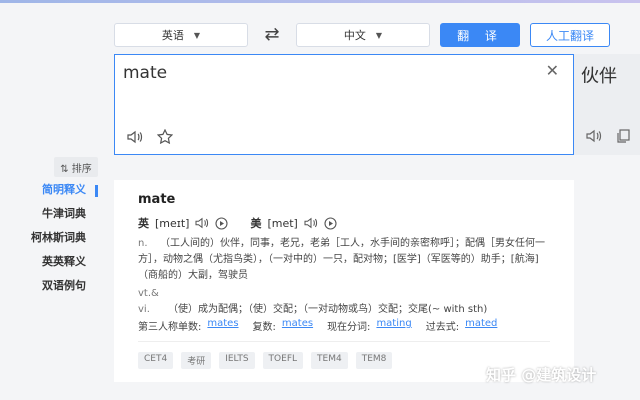 The height and width of the screenshot is (400, 640). What do you see at coordinates (143, 243) in the screenshot?
I see `part-of-speech: n.` at bounding box center [143, 243].